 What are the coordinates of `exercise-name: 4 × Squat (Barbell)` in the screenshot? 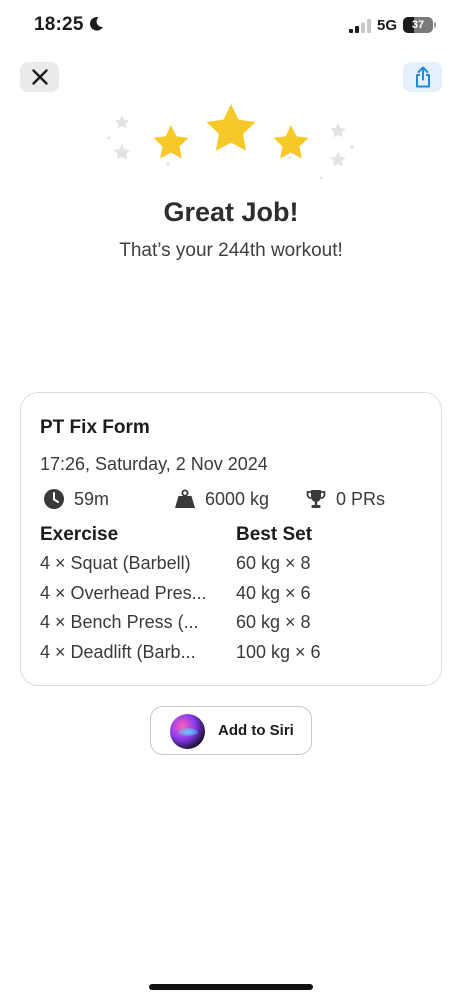 It's located at (115, 563).